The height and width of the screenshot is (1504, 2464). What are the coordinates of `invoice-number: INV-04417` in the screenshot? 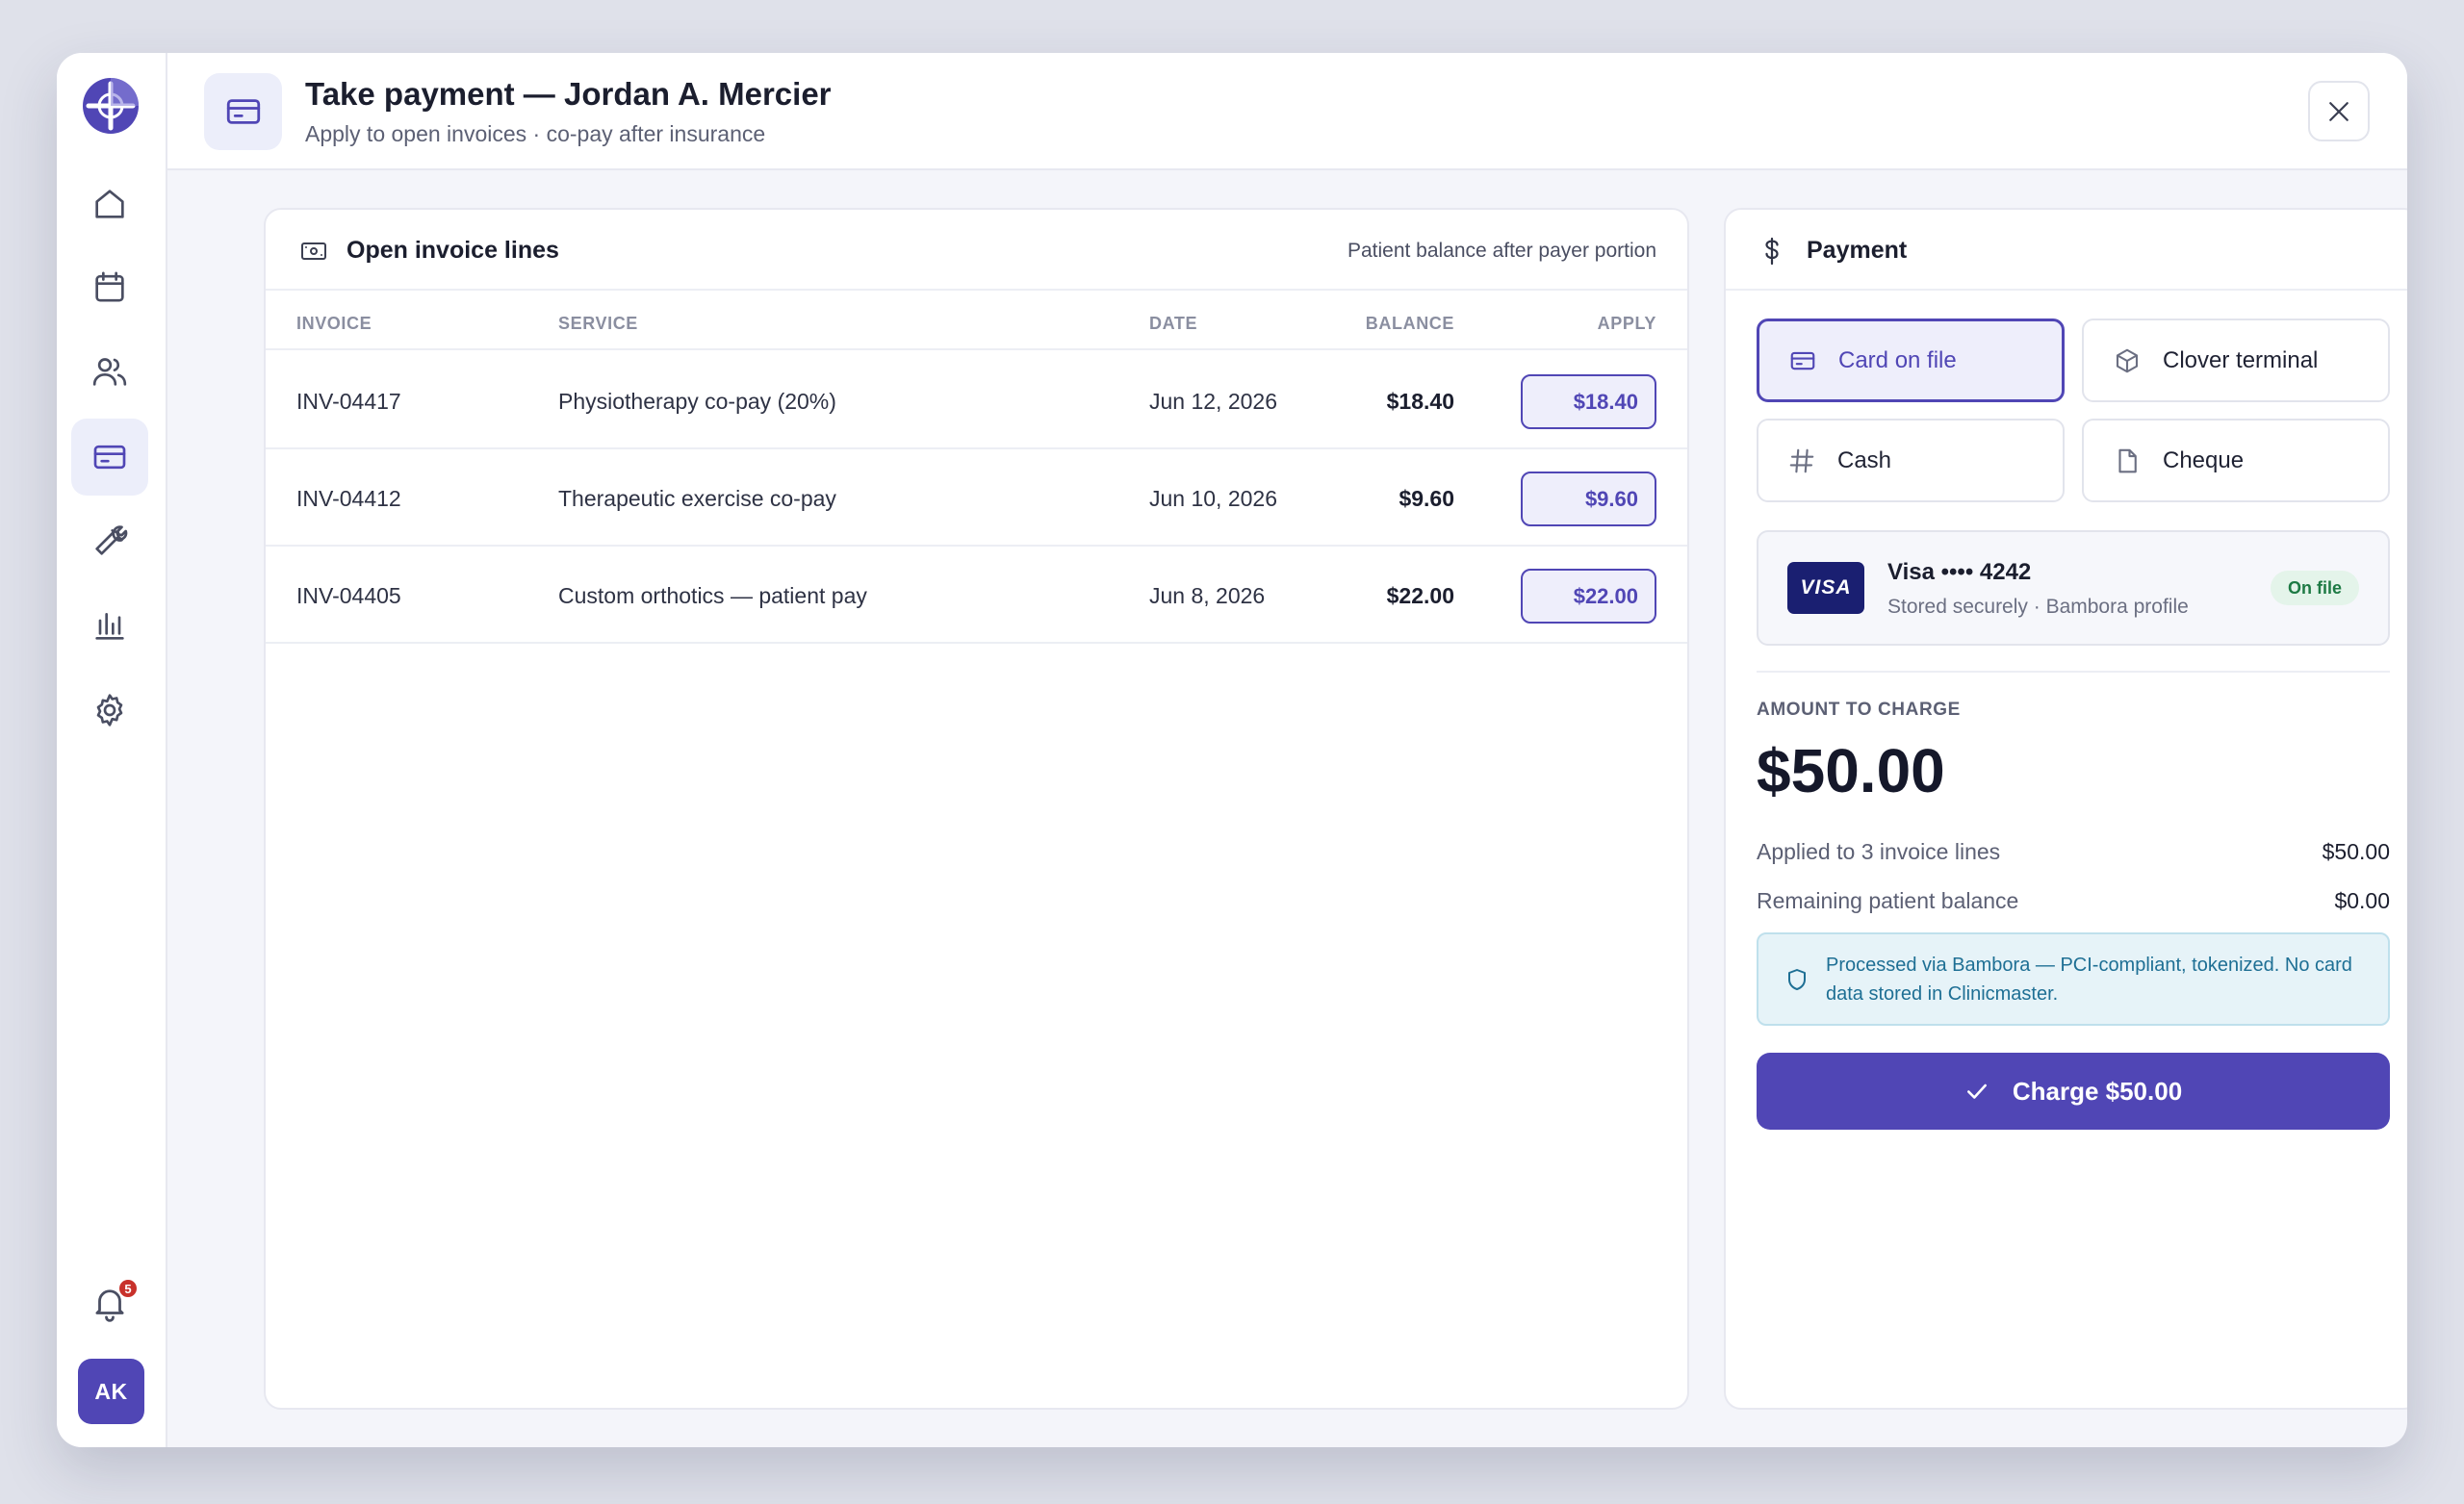 It's located at (348, 401).